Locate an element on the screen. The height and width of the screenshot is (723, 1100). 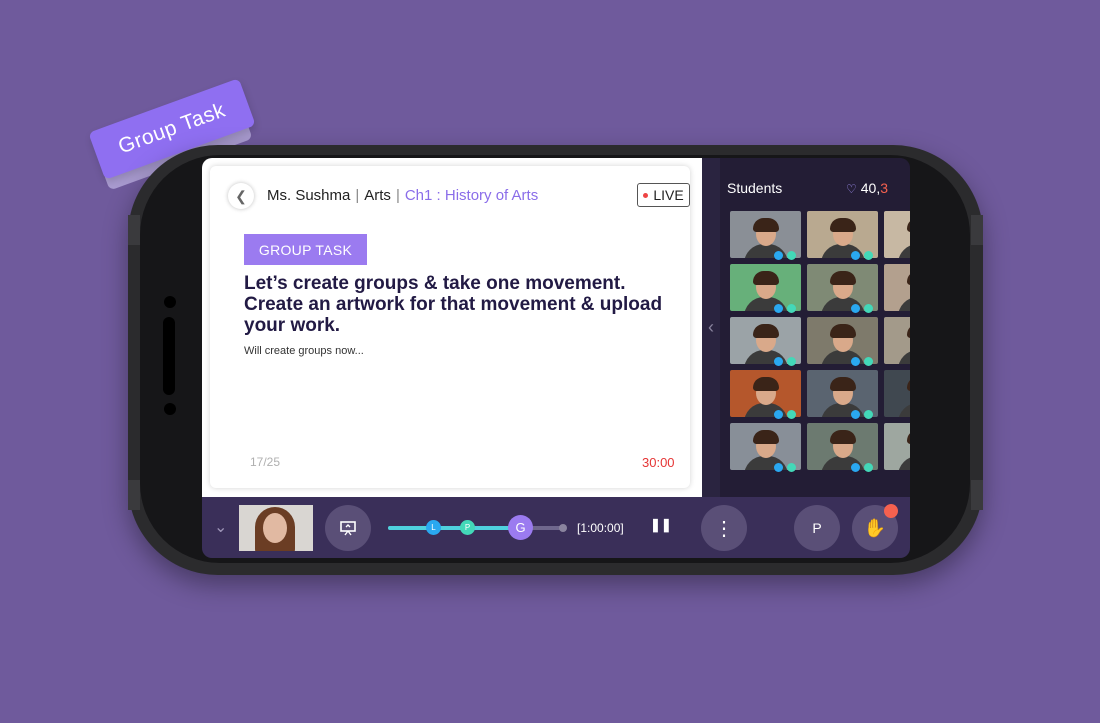
present-button is located at coordinates (348, 528).